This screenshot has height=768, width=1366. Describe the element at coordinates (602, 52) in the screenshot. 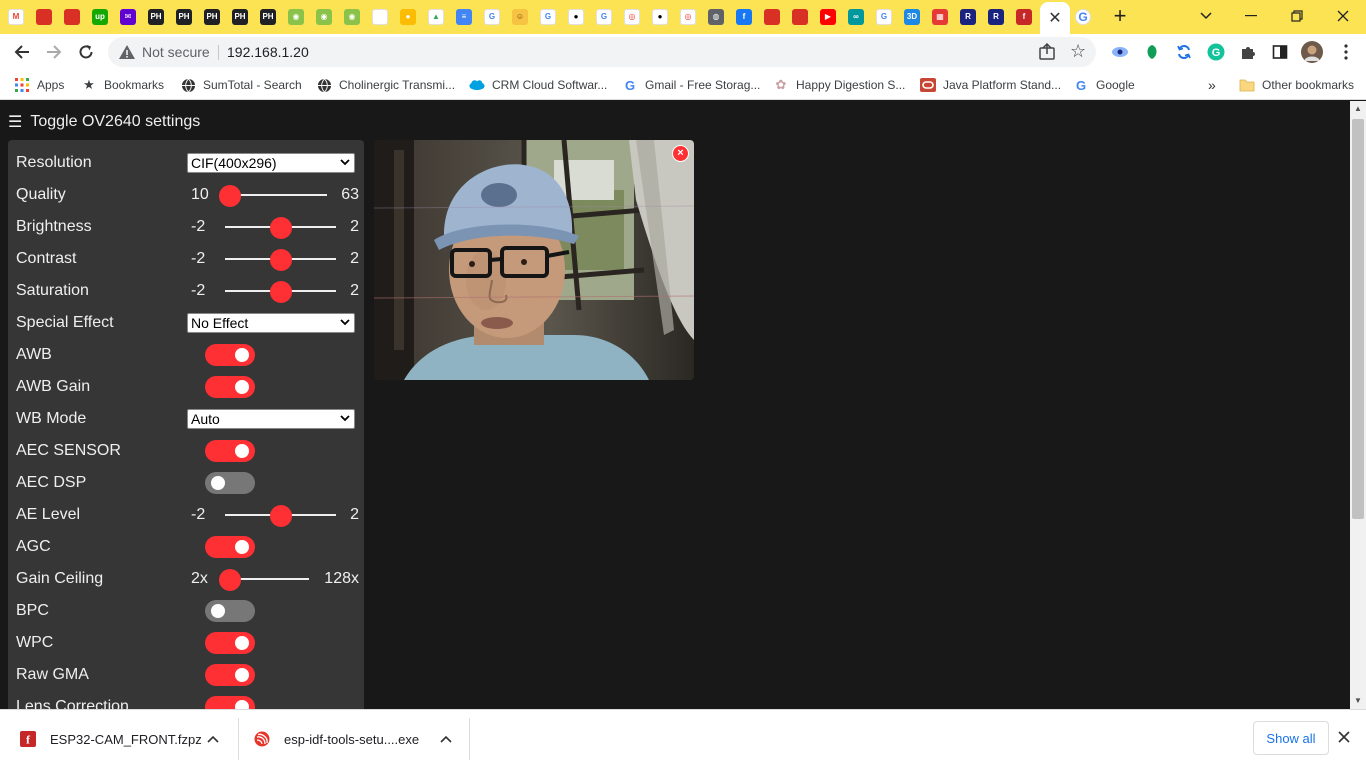

I see `address-bar: Not secure 192.168.1.20 ☆` at that location.